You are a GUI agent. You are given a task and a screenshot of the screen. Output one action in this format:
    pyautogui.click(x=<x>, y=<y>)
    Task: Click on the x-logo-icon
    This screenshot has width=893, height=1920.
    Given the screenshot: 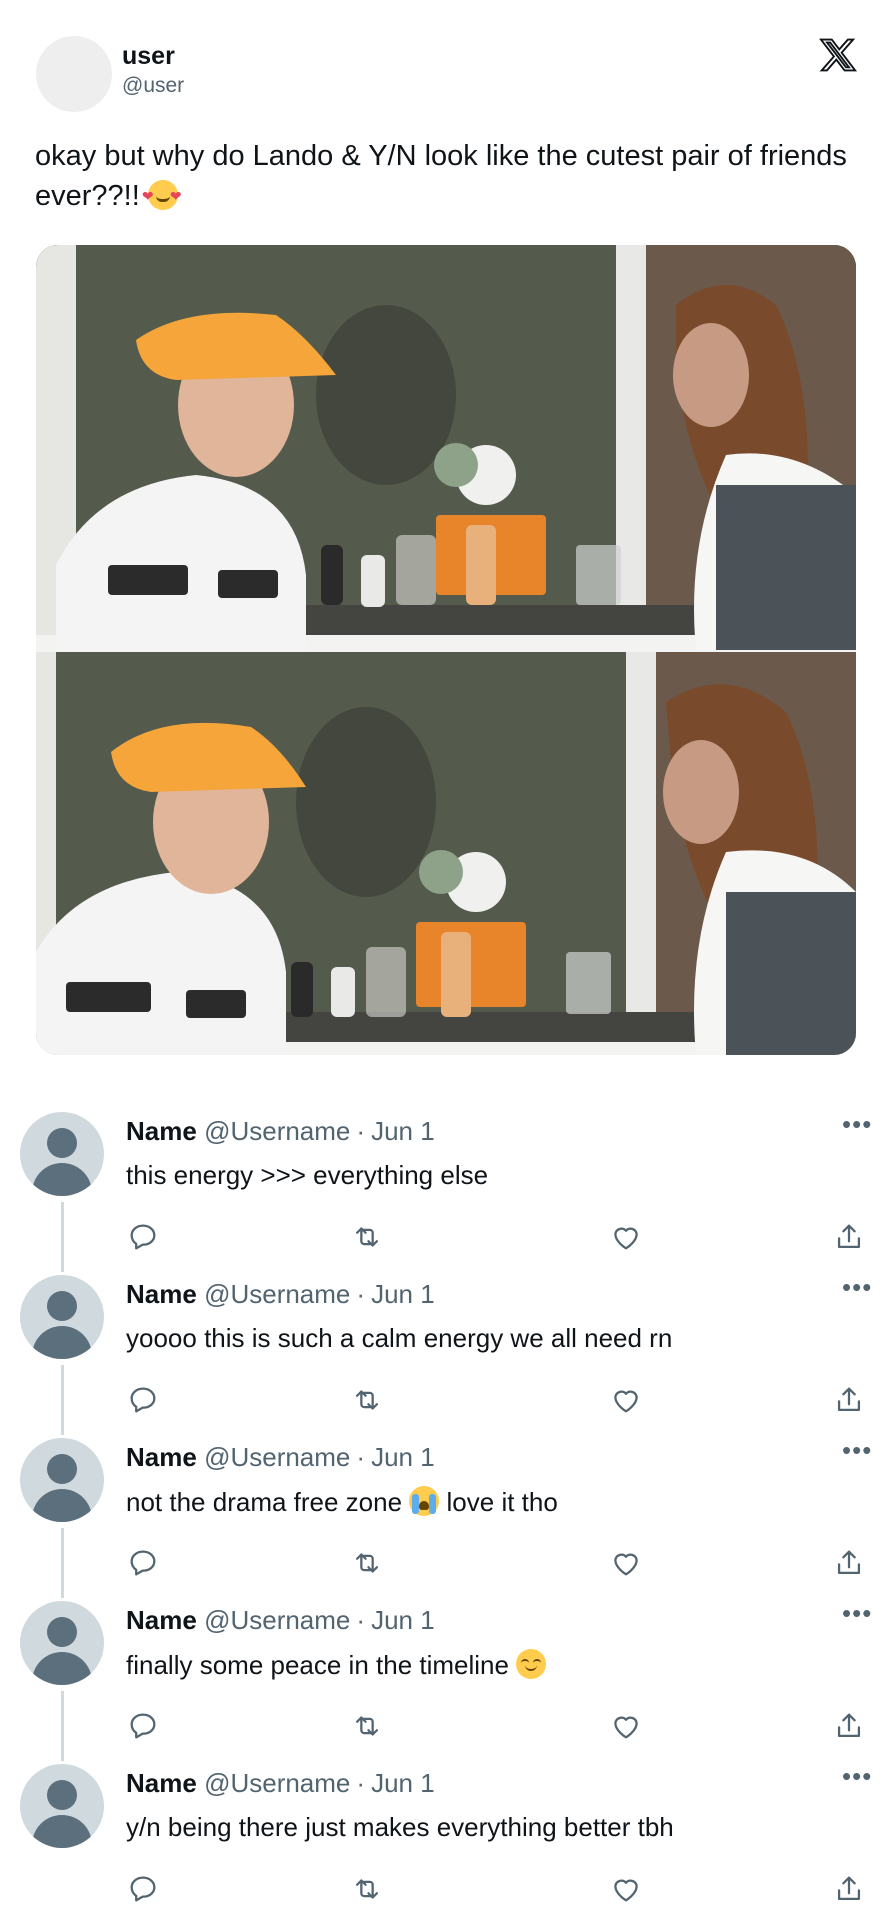 What is the action you would take?
    pyautogui.click(x=838, y=55)
    